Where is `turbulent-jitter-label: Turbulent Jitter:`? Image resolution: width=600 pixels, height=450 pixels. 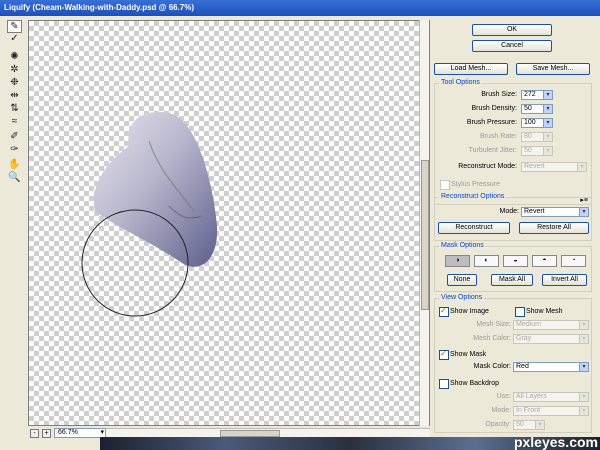 turbulent-jitter-label: Turbulent Jitter: is located at coordinates (492, 150).